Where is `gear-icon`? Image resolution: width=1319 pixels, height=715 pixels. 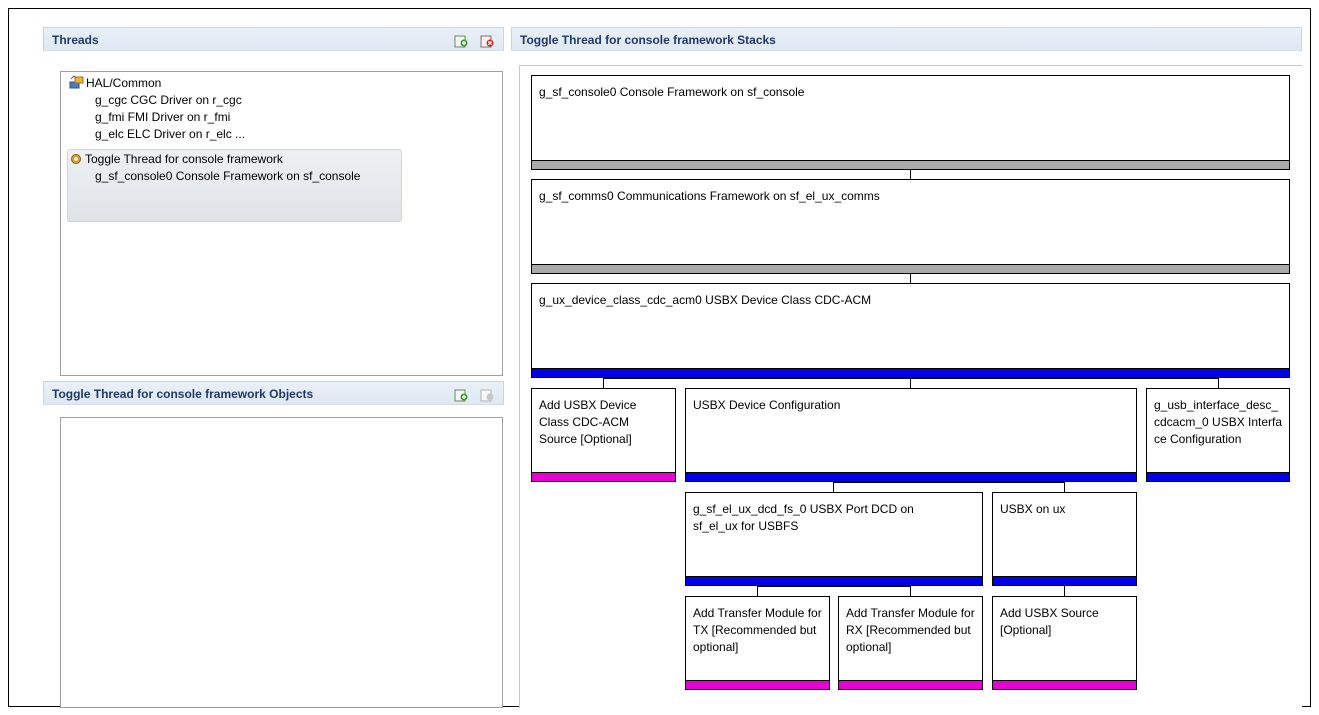 gear-icon is located at coordinates (76, 159).